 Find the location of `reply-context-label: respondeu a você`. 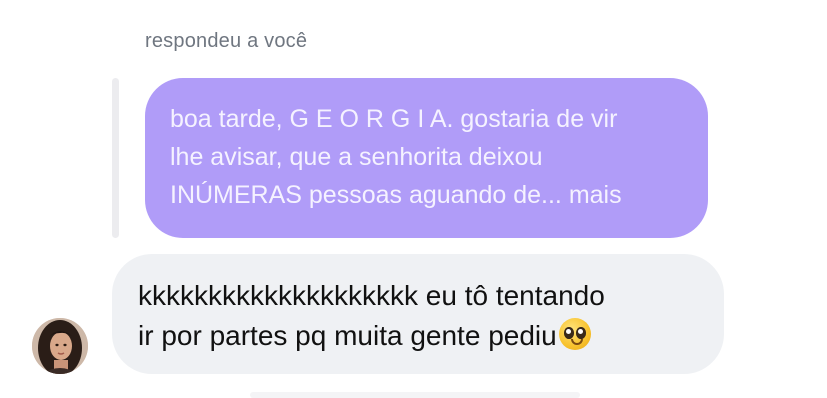

reply-context-label: respondeu a você is located at coordinates (226, 41).